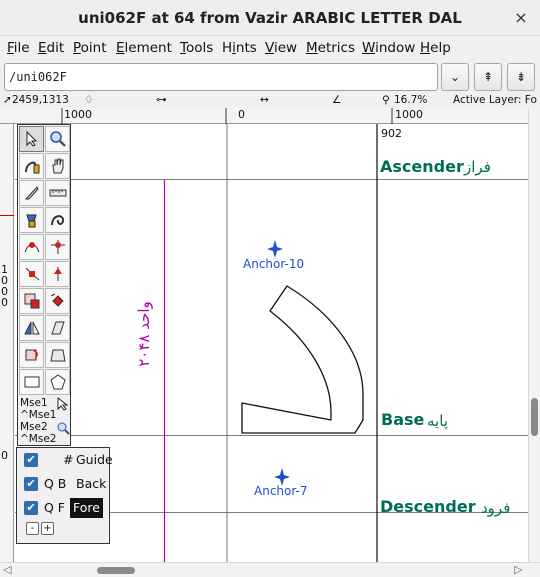  Describe the element at coordinates (78, 114) in the screenshot. I see `ruler-label-neg1000: 1000` at that location.